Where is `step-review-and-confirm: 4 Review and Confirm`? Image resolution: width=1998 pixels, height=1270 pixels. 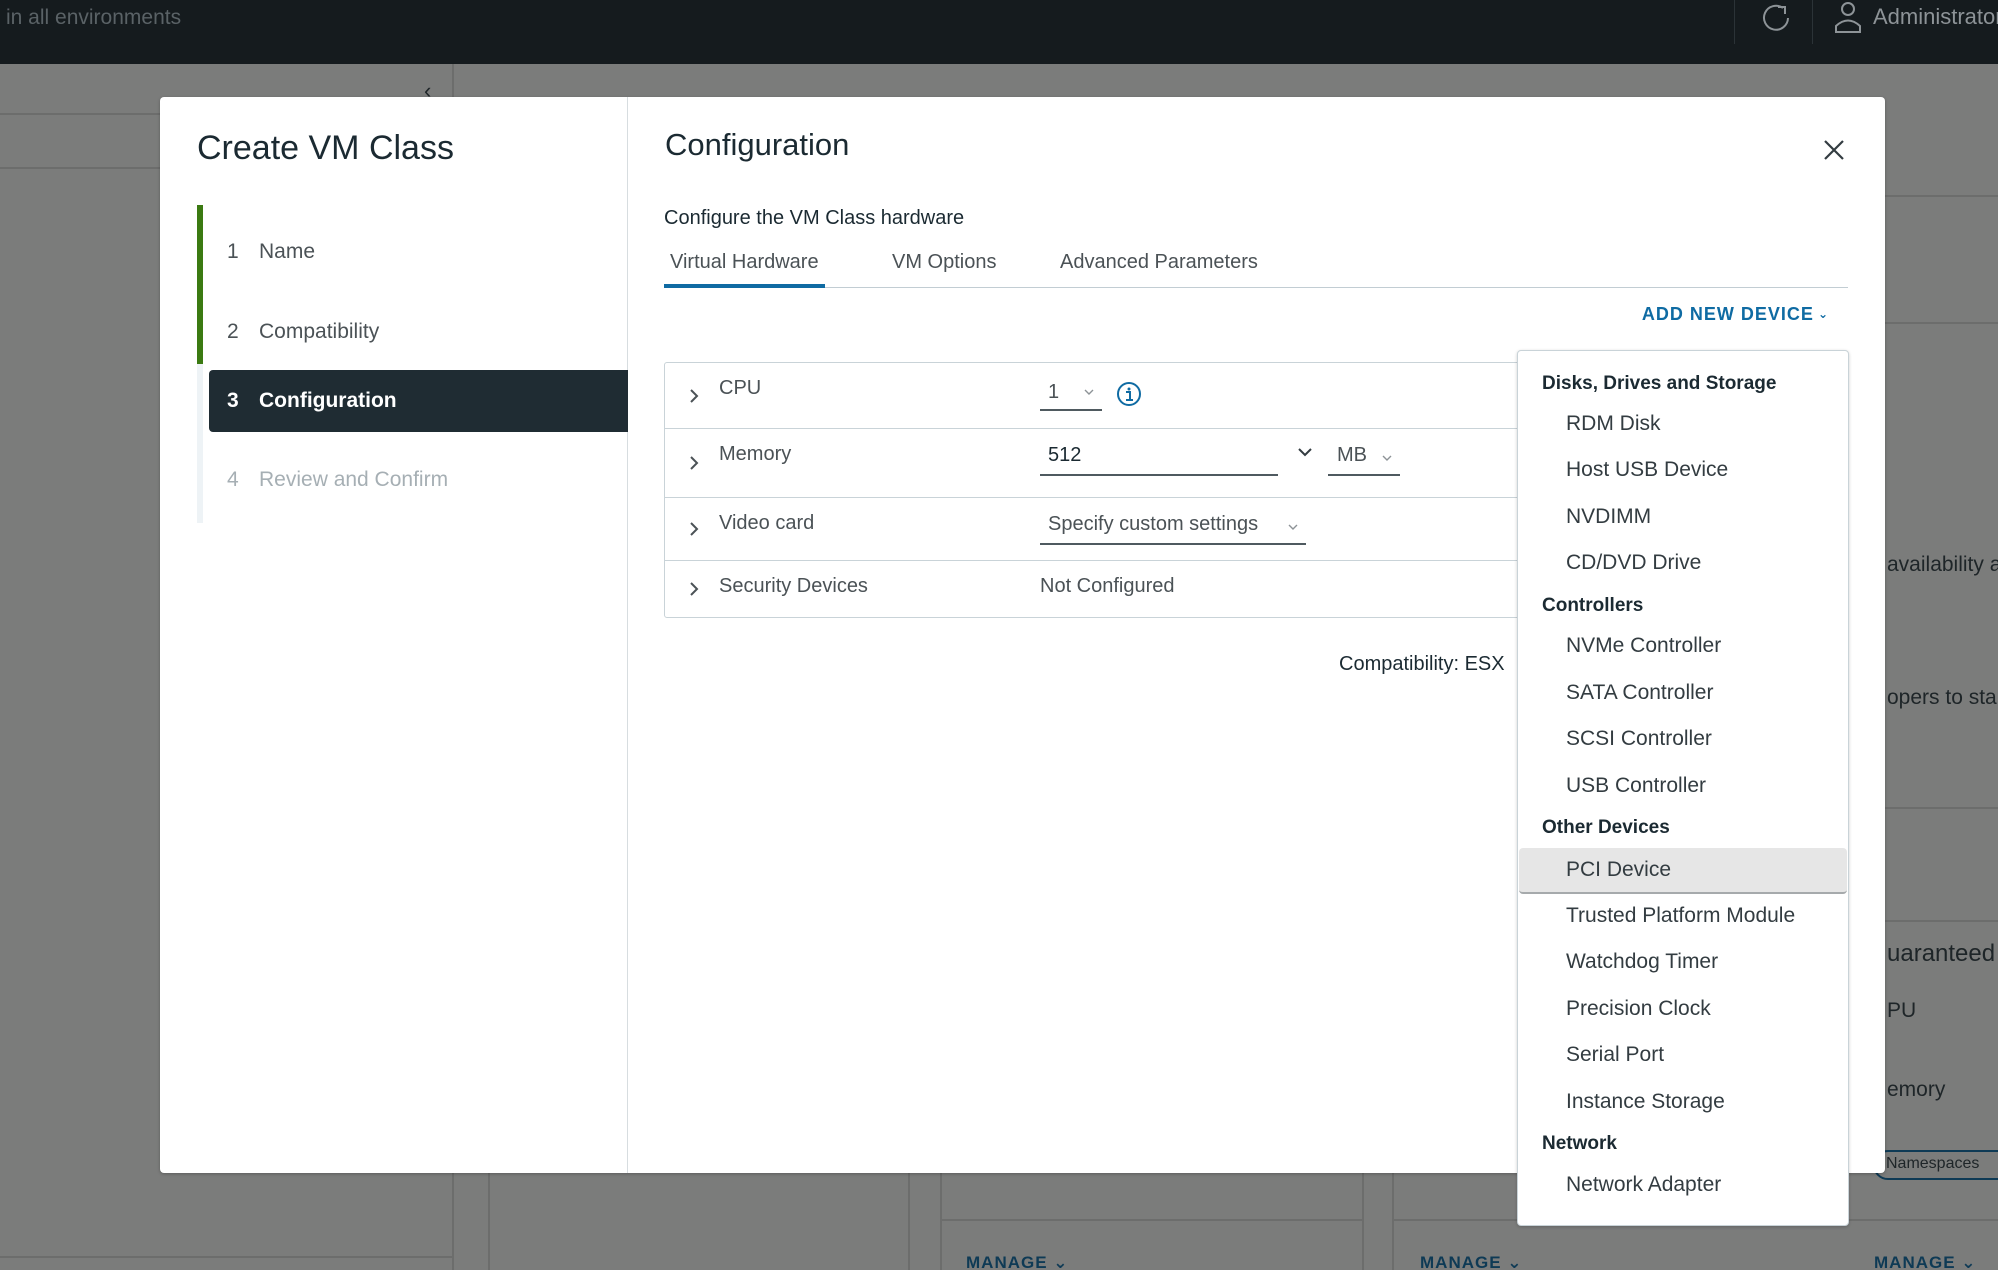
step-review-and-confirm: 4 Review and Confirm is located at coordinates (418, 480).